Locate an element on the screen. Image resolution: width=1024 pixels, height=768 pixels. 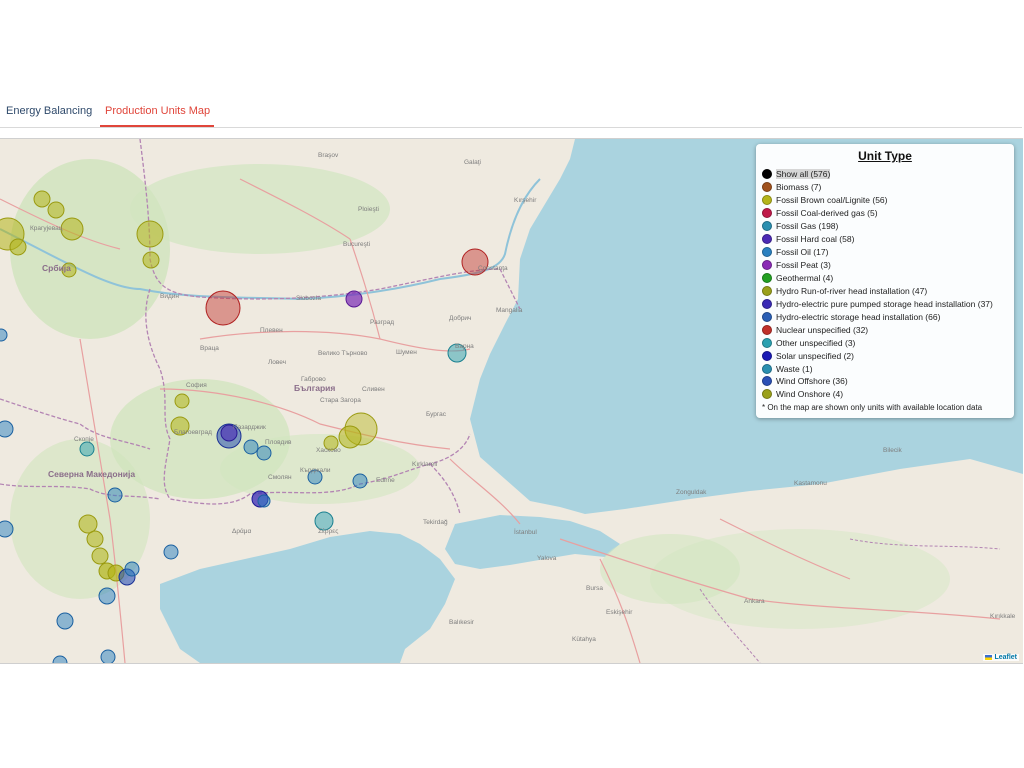
legend-item: Biomass (7) is located at coordinates (888, 187).